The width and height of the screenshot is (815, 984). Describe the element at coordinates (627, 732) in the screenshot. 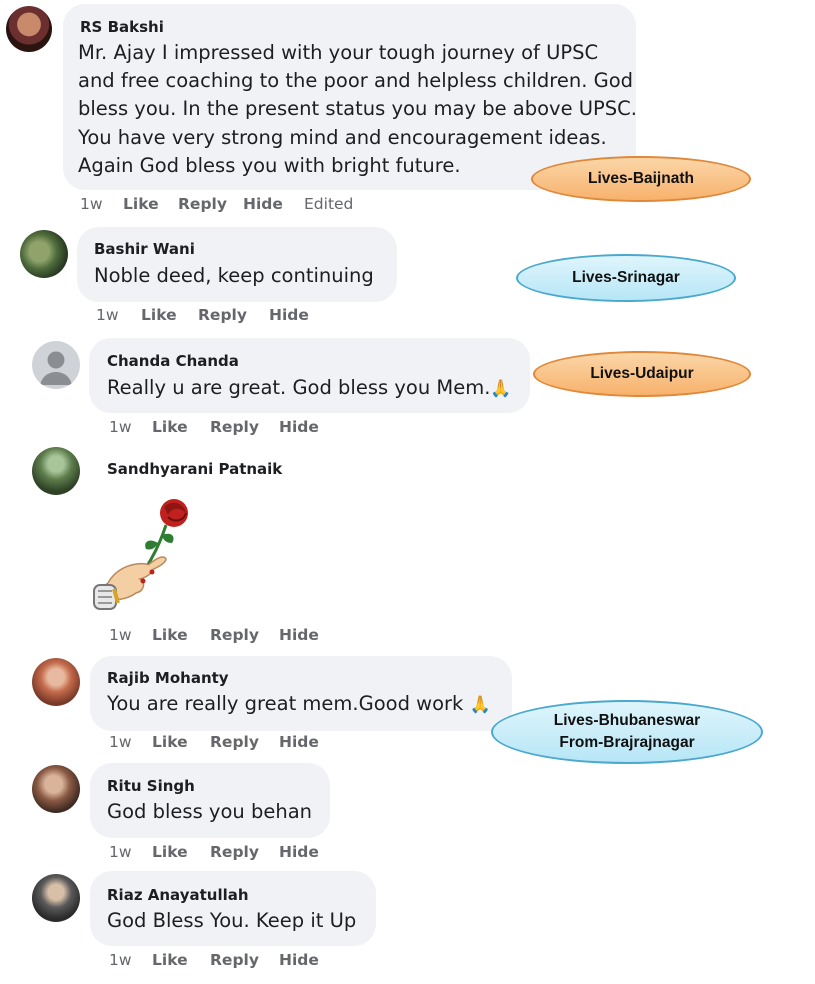

I see `location-annotation: Lives-Bhubaneswar From-Brajrajnagar` at that location.